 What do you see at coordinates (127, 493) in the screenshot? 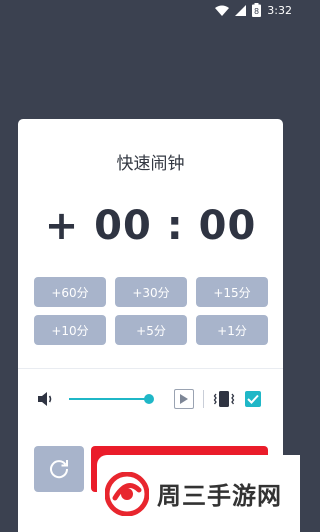
I see `watermark-logo` at bounding box center [127, 493].